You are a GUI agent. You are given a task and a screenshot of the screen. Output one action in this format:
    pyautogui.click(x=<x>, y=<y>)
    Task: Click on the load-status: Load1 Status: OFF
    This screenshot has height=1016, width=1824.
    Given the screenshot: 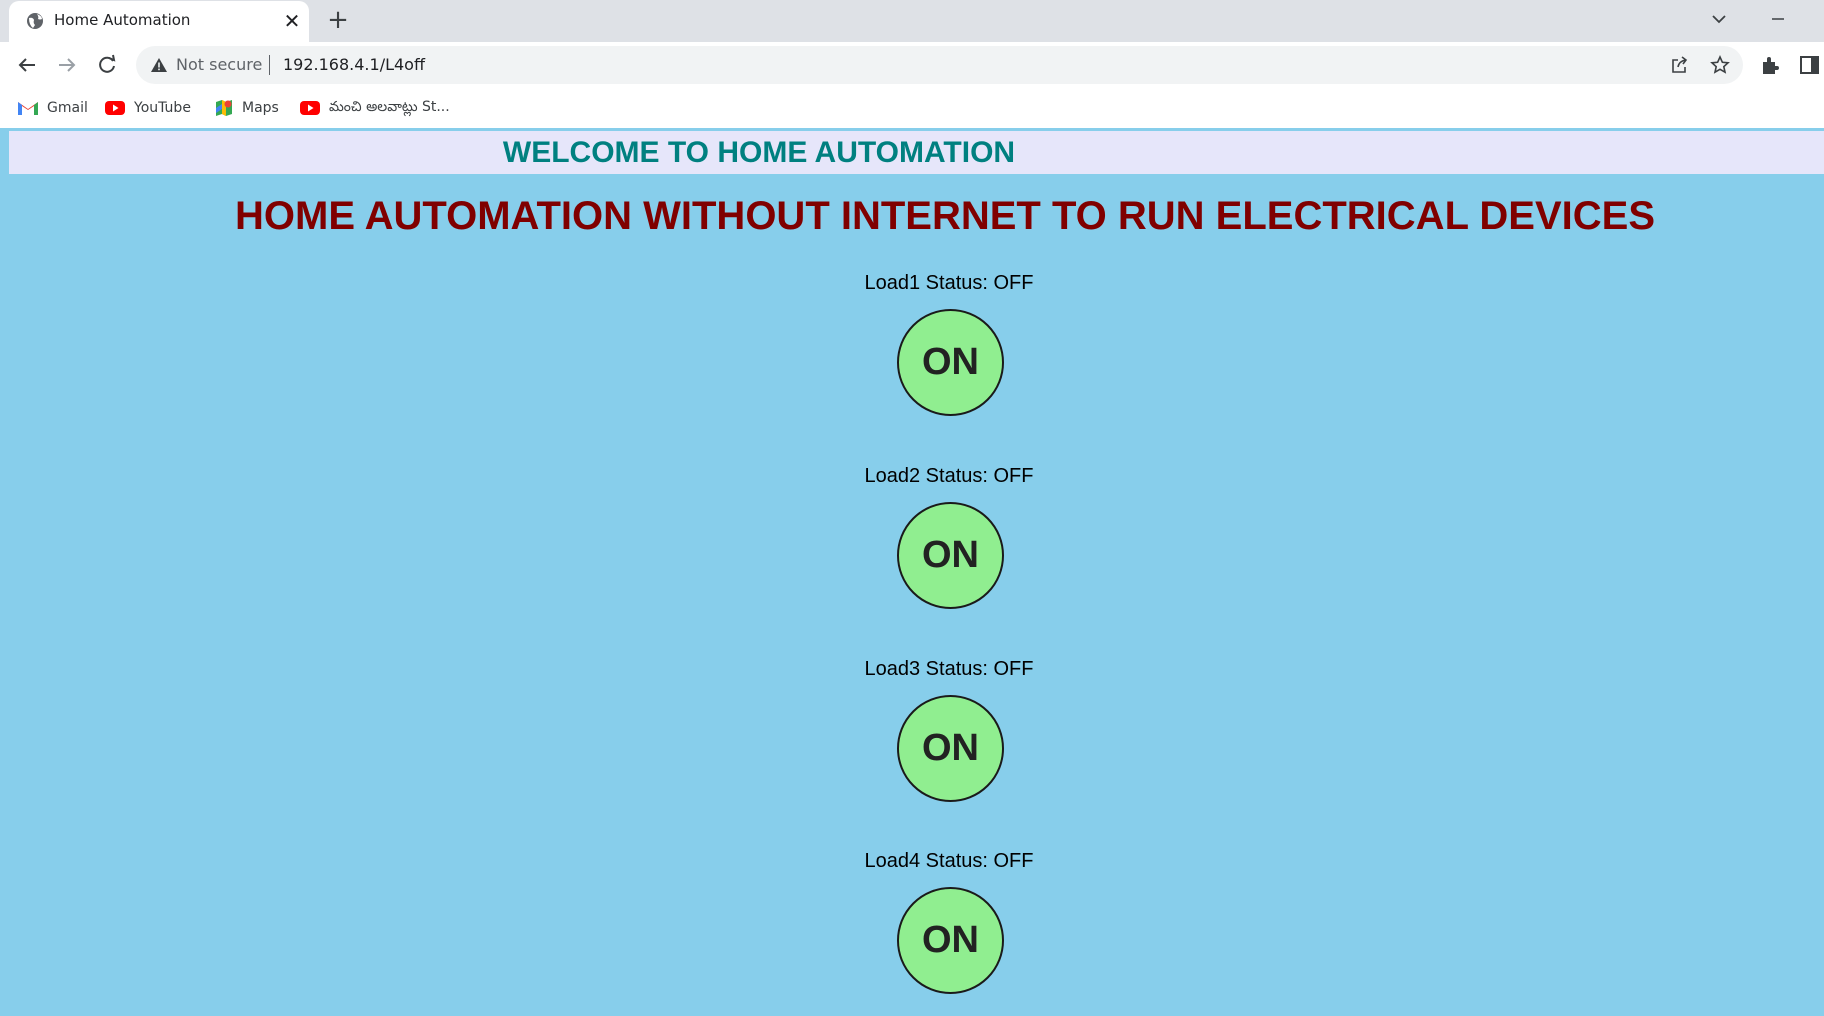 What is the action you would take?
    pyautogui.click(x=949, y=283)
    